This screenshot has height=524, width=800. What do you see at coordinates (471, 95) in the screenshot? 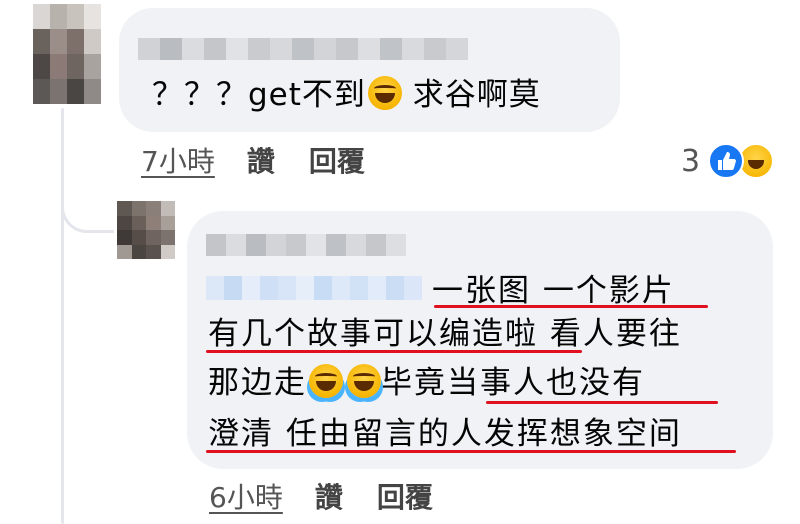
I see `comment-text-part: 求谷啊莫` at bounding box center [471, 95].